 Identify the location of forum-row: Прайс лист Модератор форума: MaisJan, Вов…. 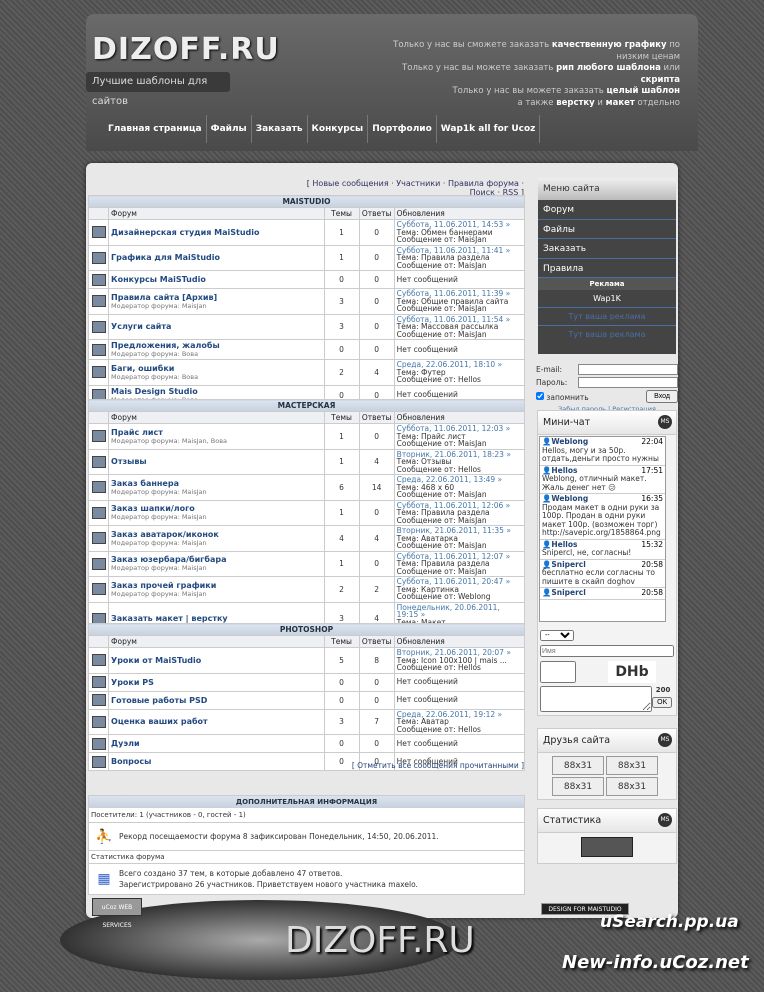
(306, 436).